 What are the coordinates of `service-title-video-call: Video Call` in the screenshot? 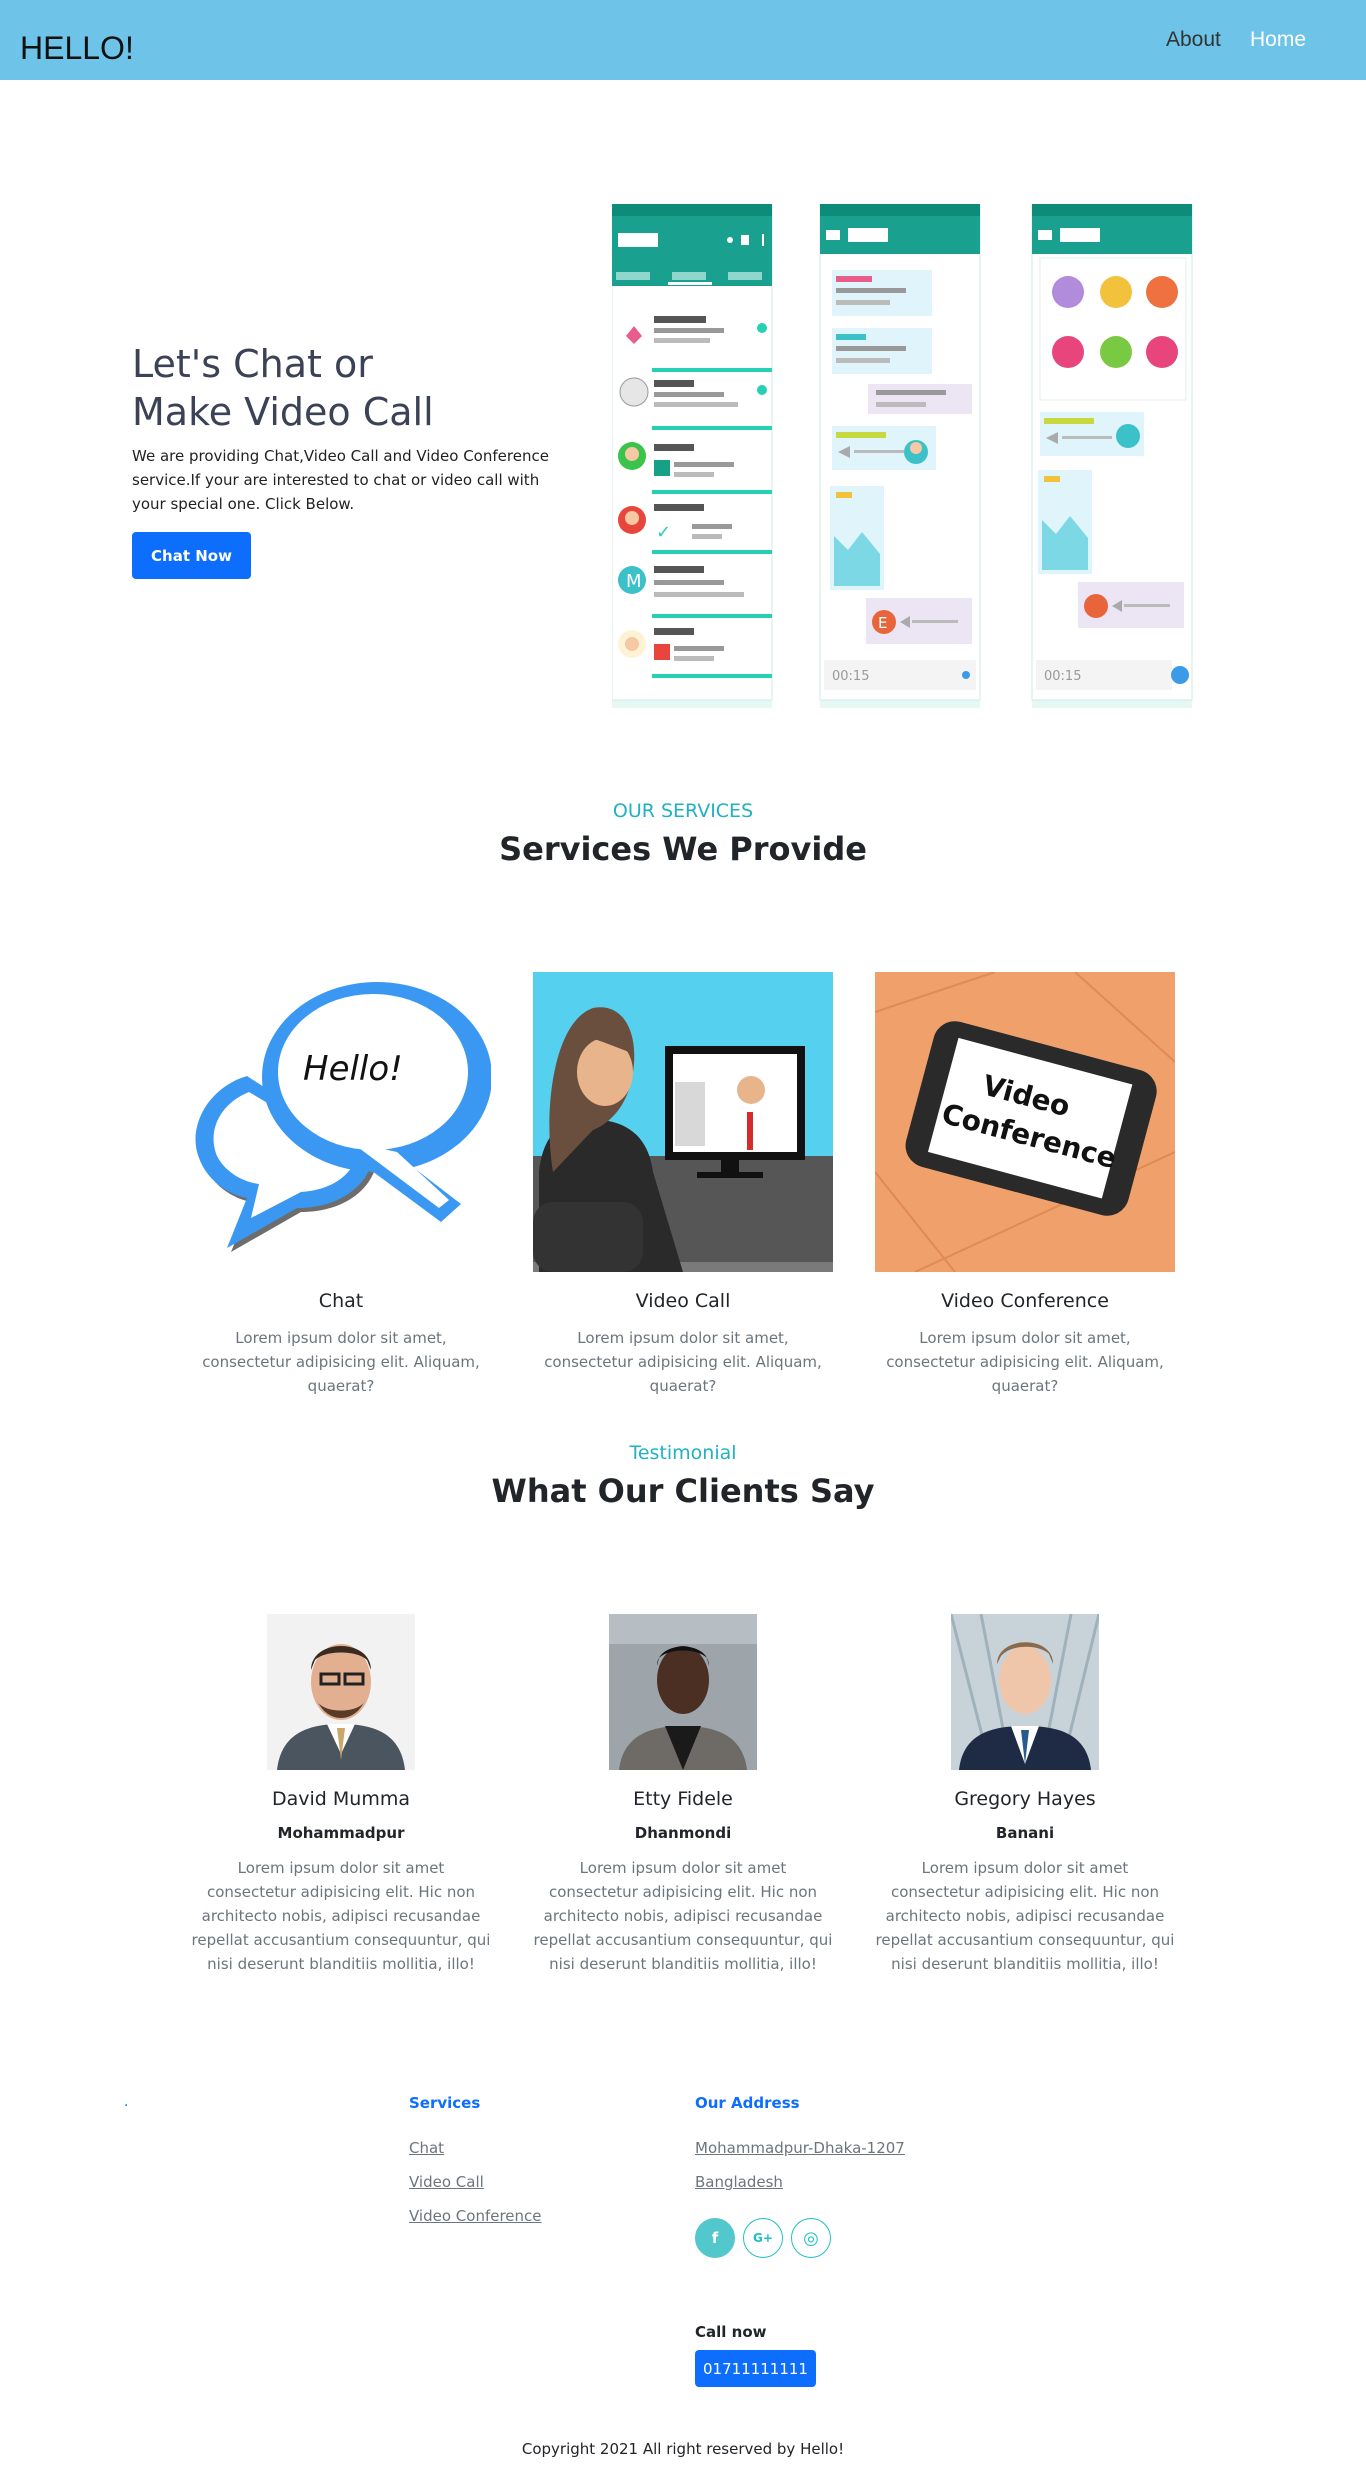 It's located at (683, 1301).